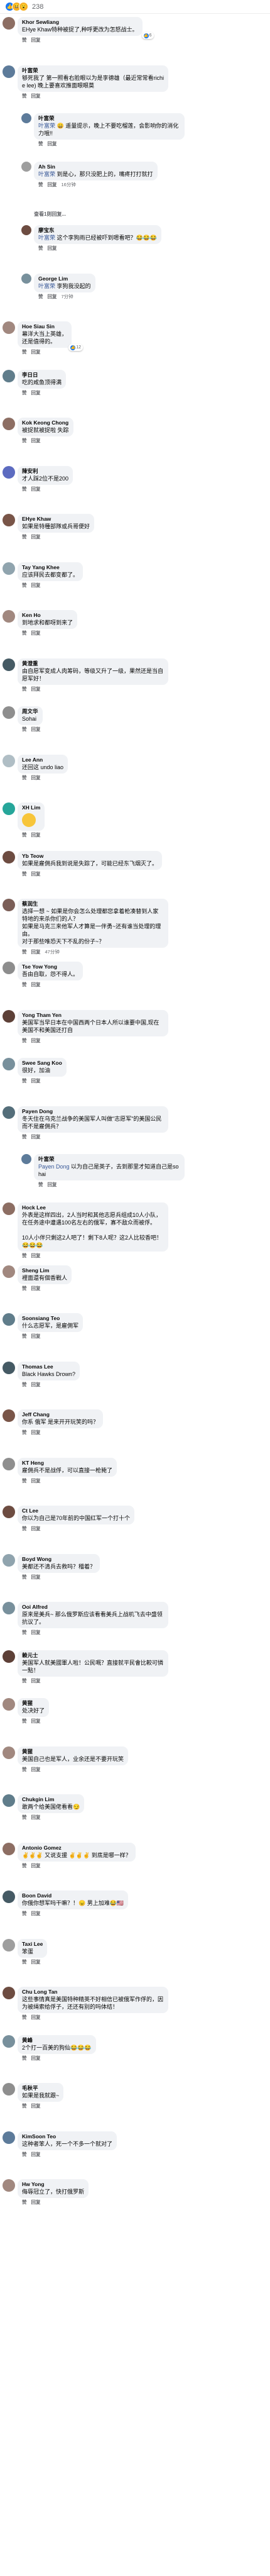  What do you see at coordinates (93, 1655) in the screenshot?
I see `comment-author: 赖元士` at bounding box center [93, 1655].